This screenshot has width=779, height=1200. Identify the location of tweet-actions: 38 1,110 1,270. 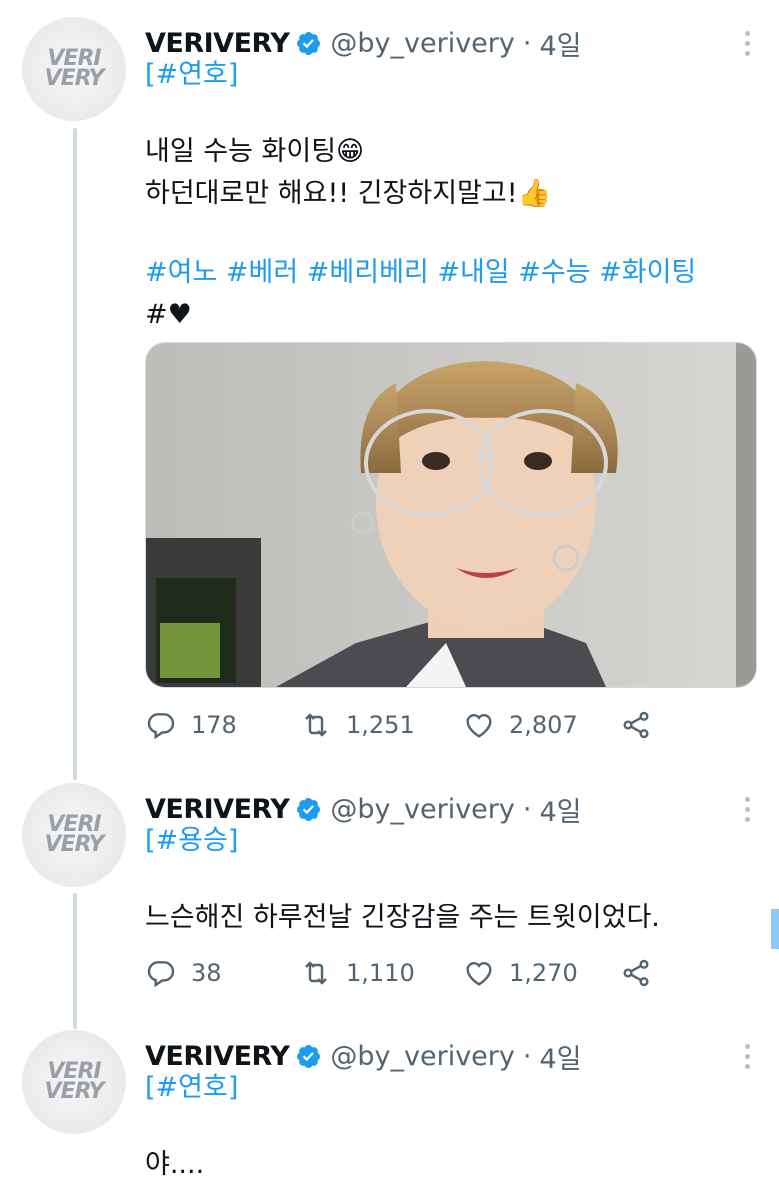
(405, 973).